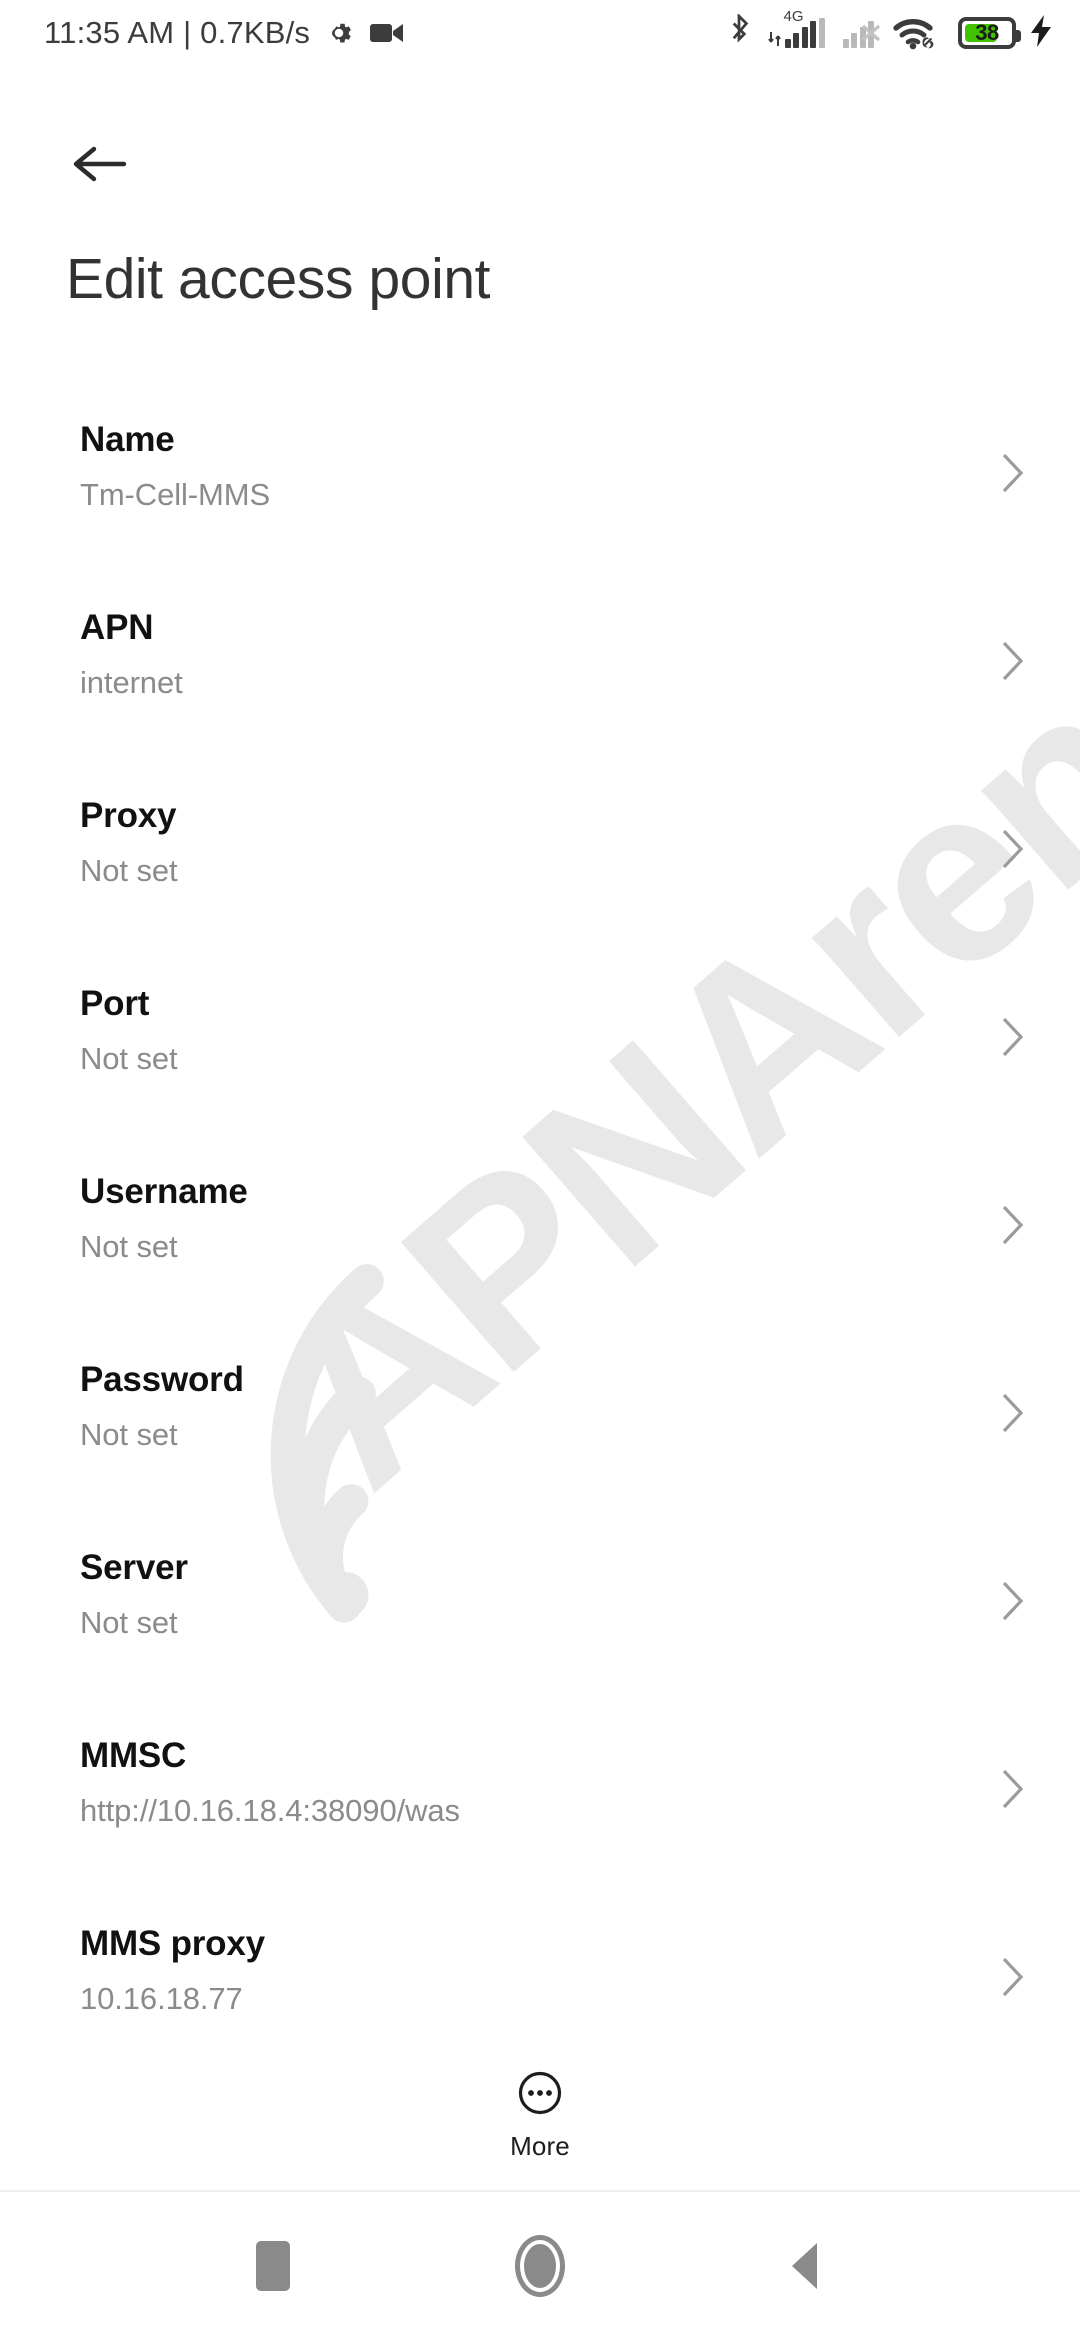 The width and height of the screenshot is (1080, 2345). I want to click on list-item-port: Port Not set, so click(540, 1058).